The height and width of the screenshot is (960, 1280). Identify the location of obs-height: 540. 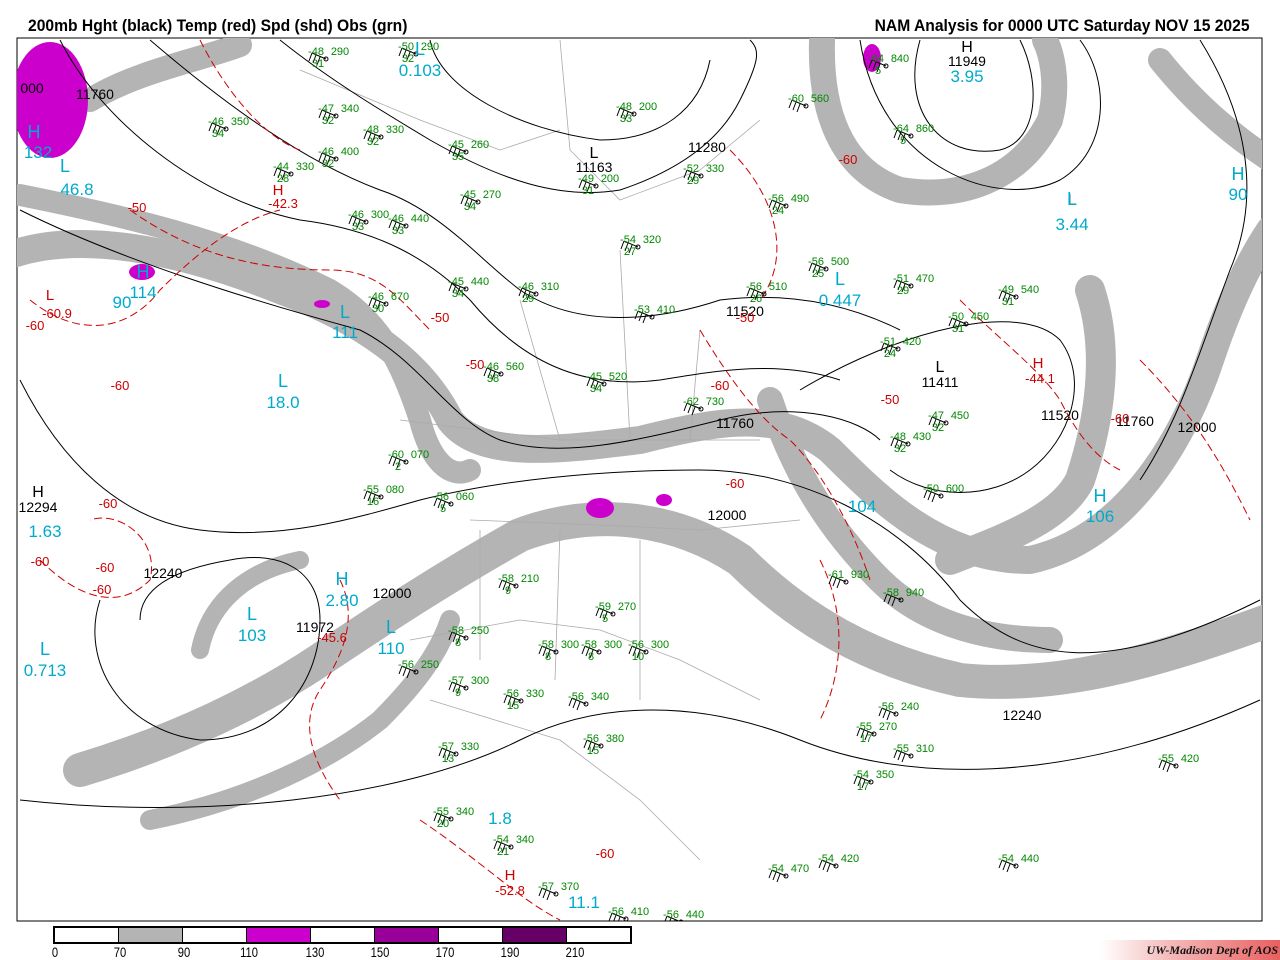
(1030, 290).